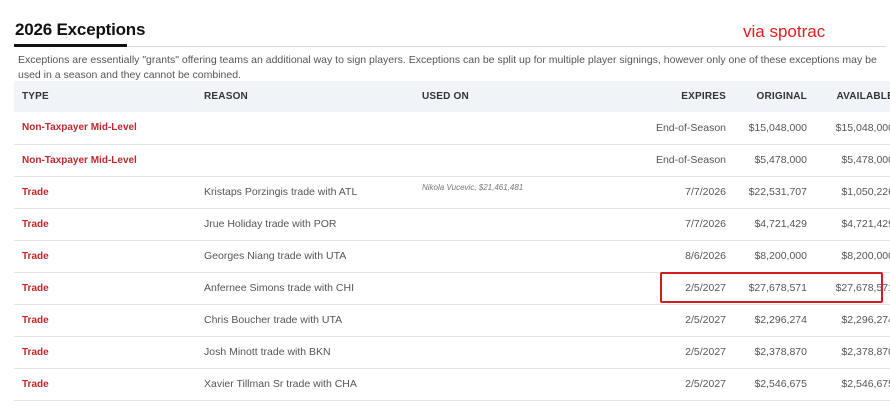 Image resolution: width=890 pixels, height=406 pixels. Describe the element at coordinates (494, 96) in the screenshot. I see `column-header-used-on: USED ON` at that location.